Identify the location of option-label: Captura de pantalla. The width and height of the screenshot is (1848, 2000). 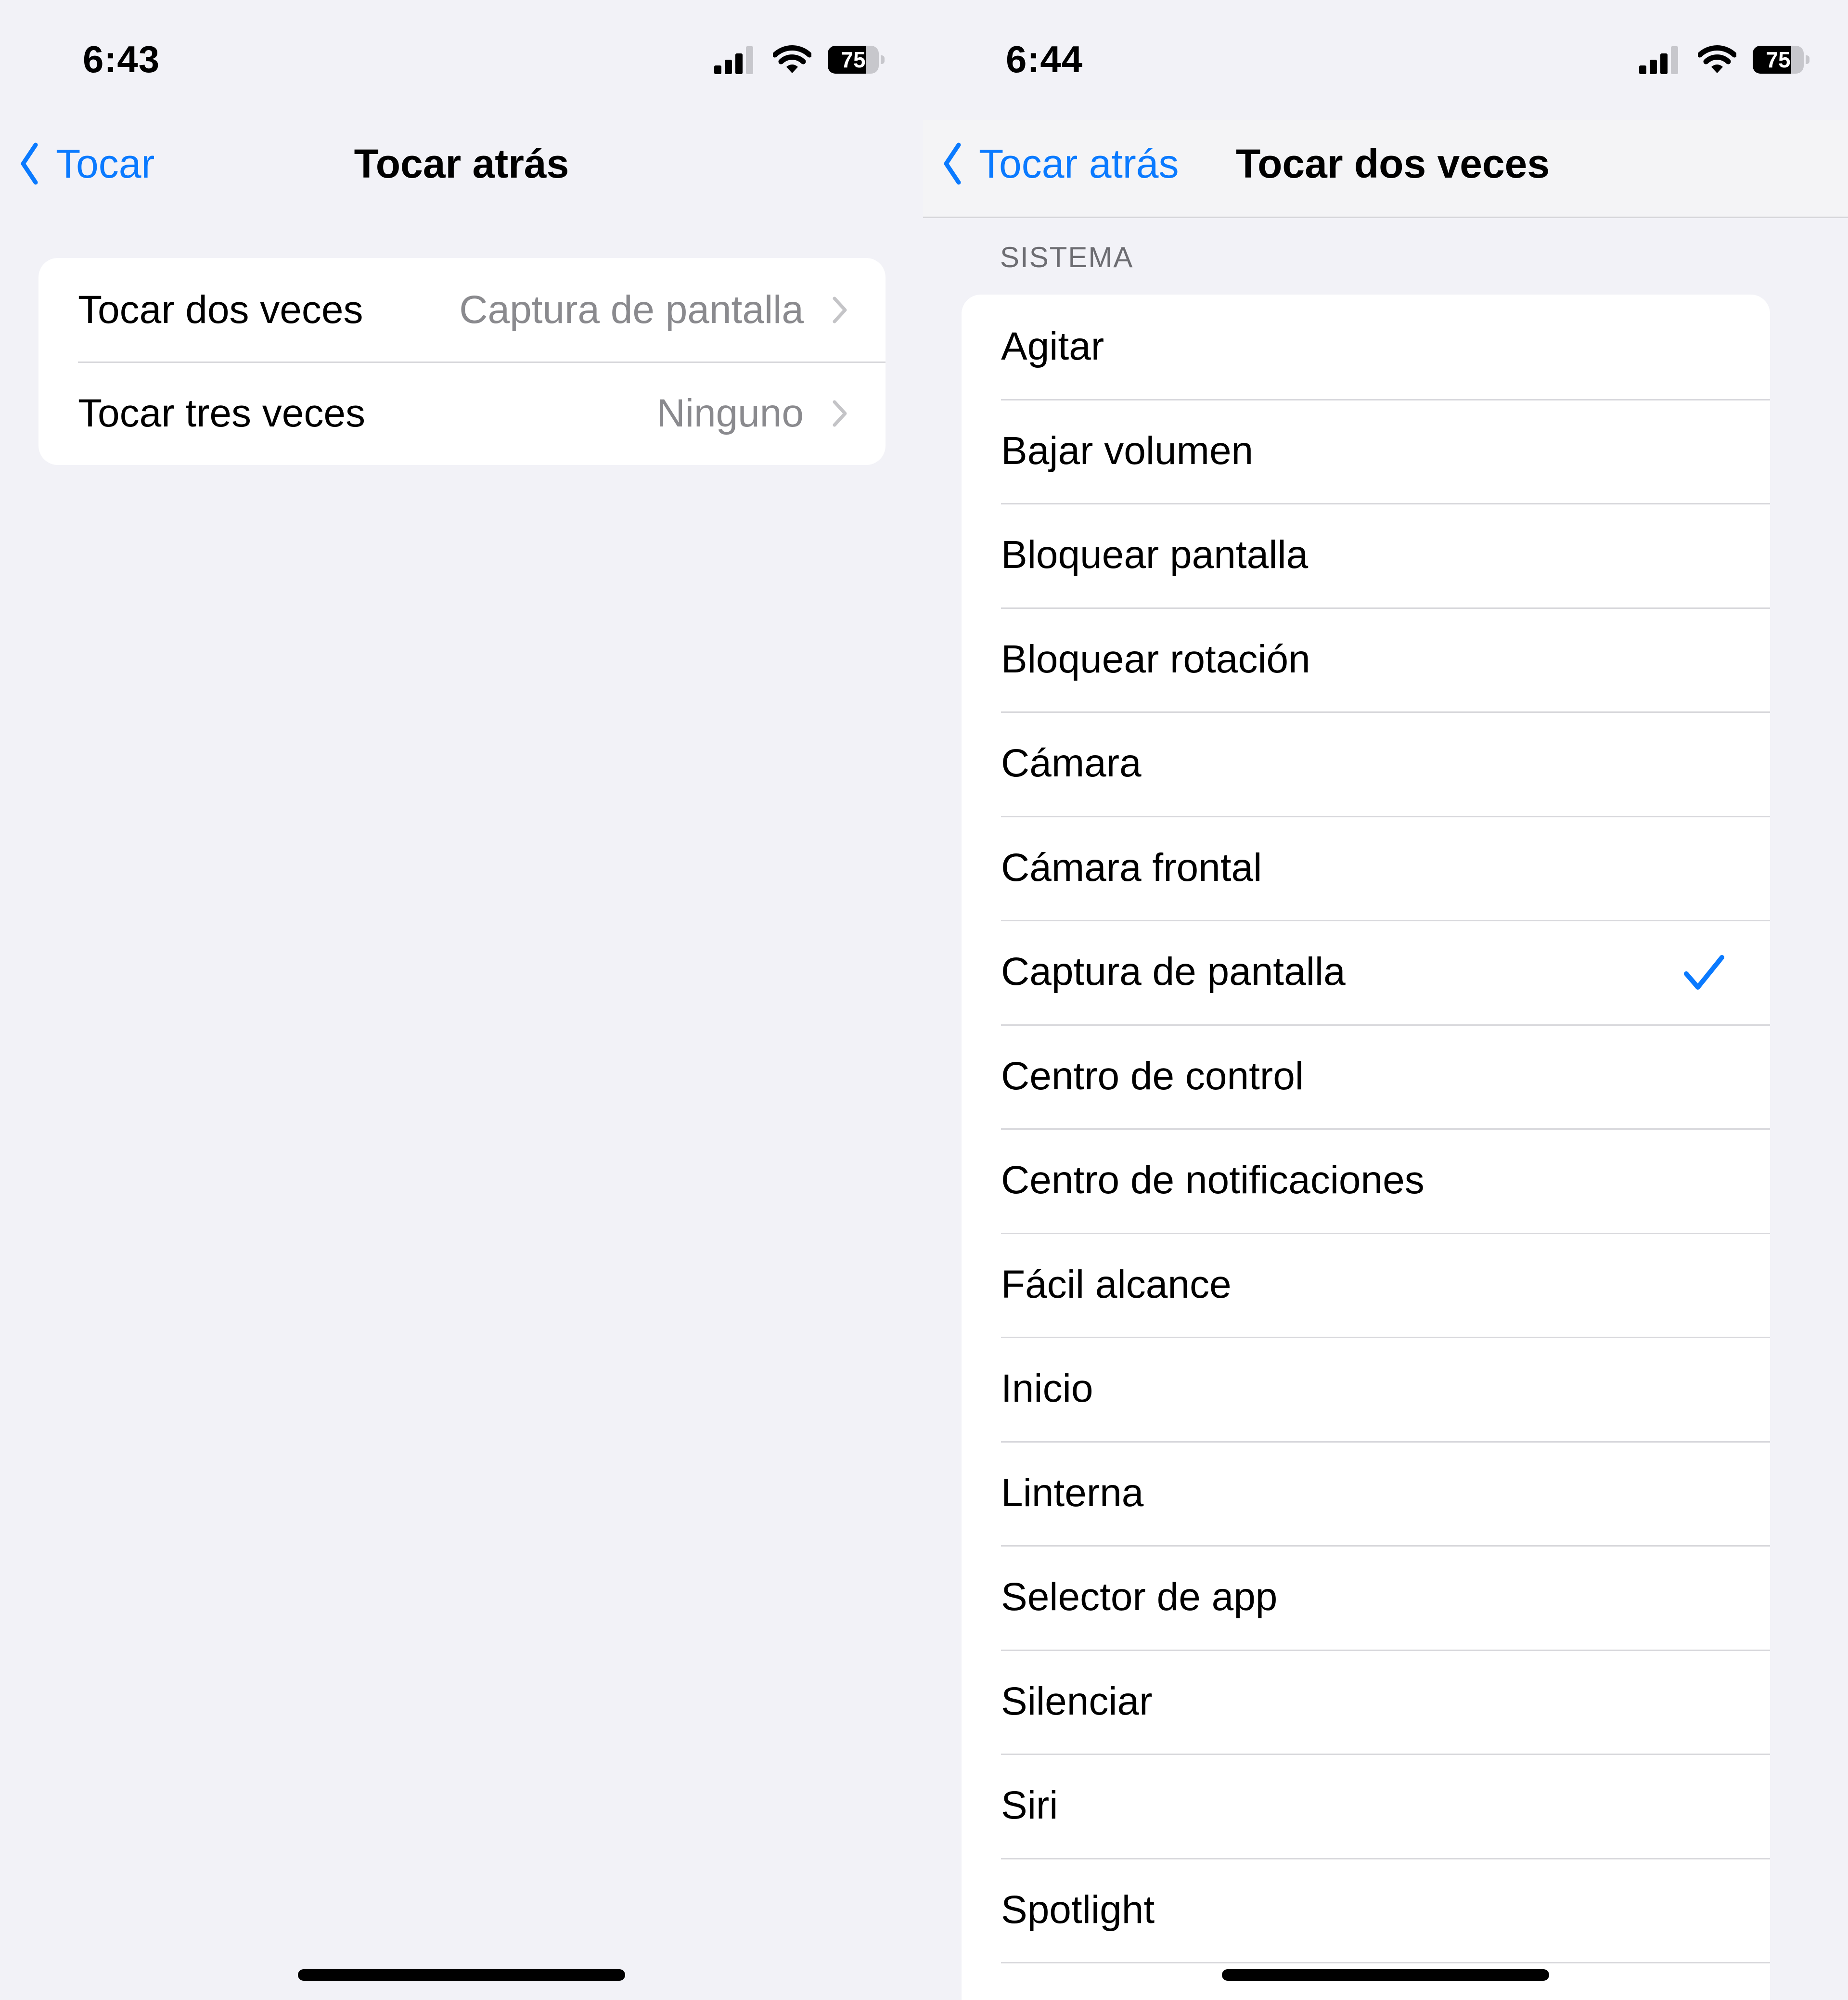
(1173, 972).